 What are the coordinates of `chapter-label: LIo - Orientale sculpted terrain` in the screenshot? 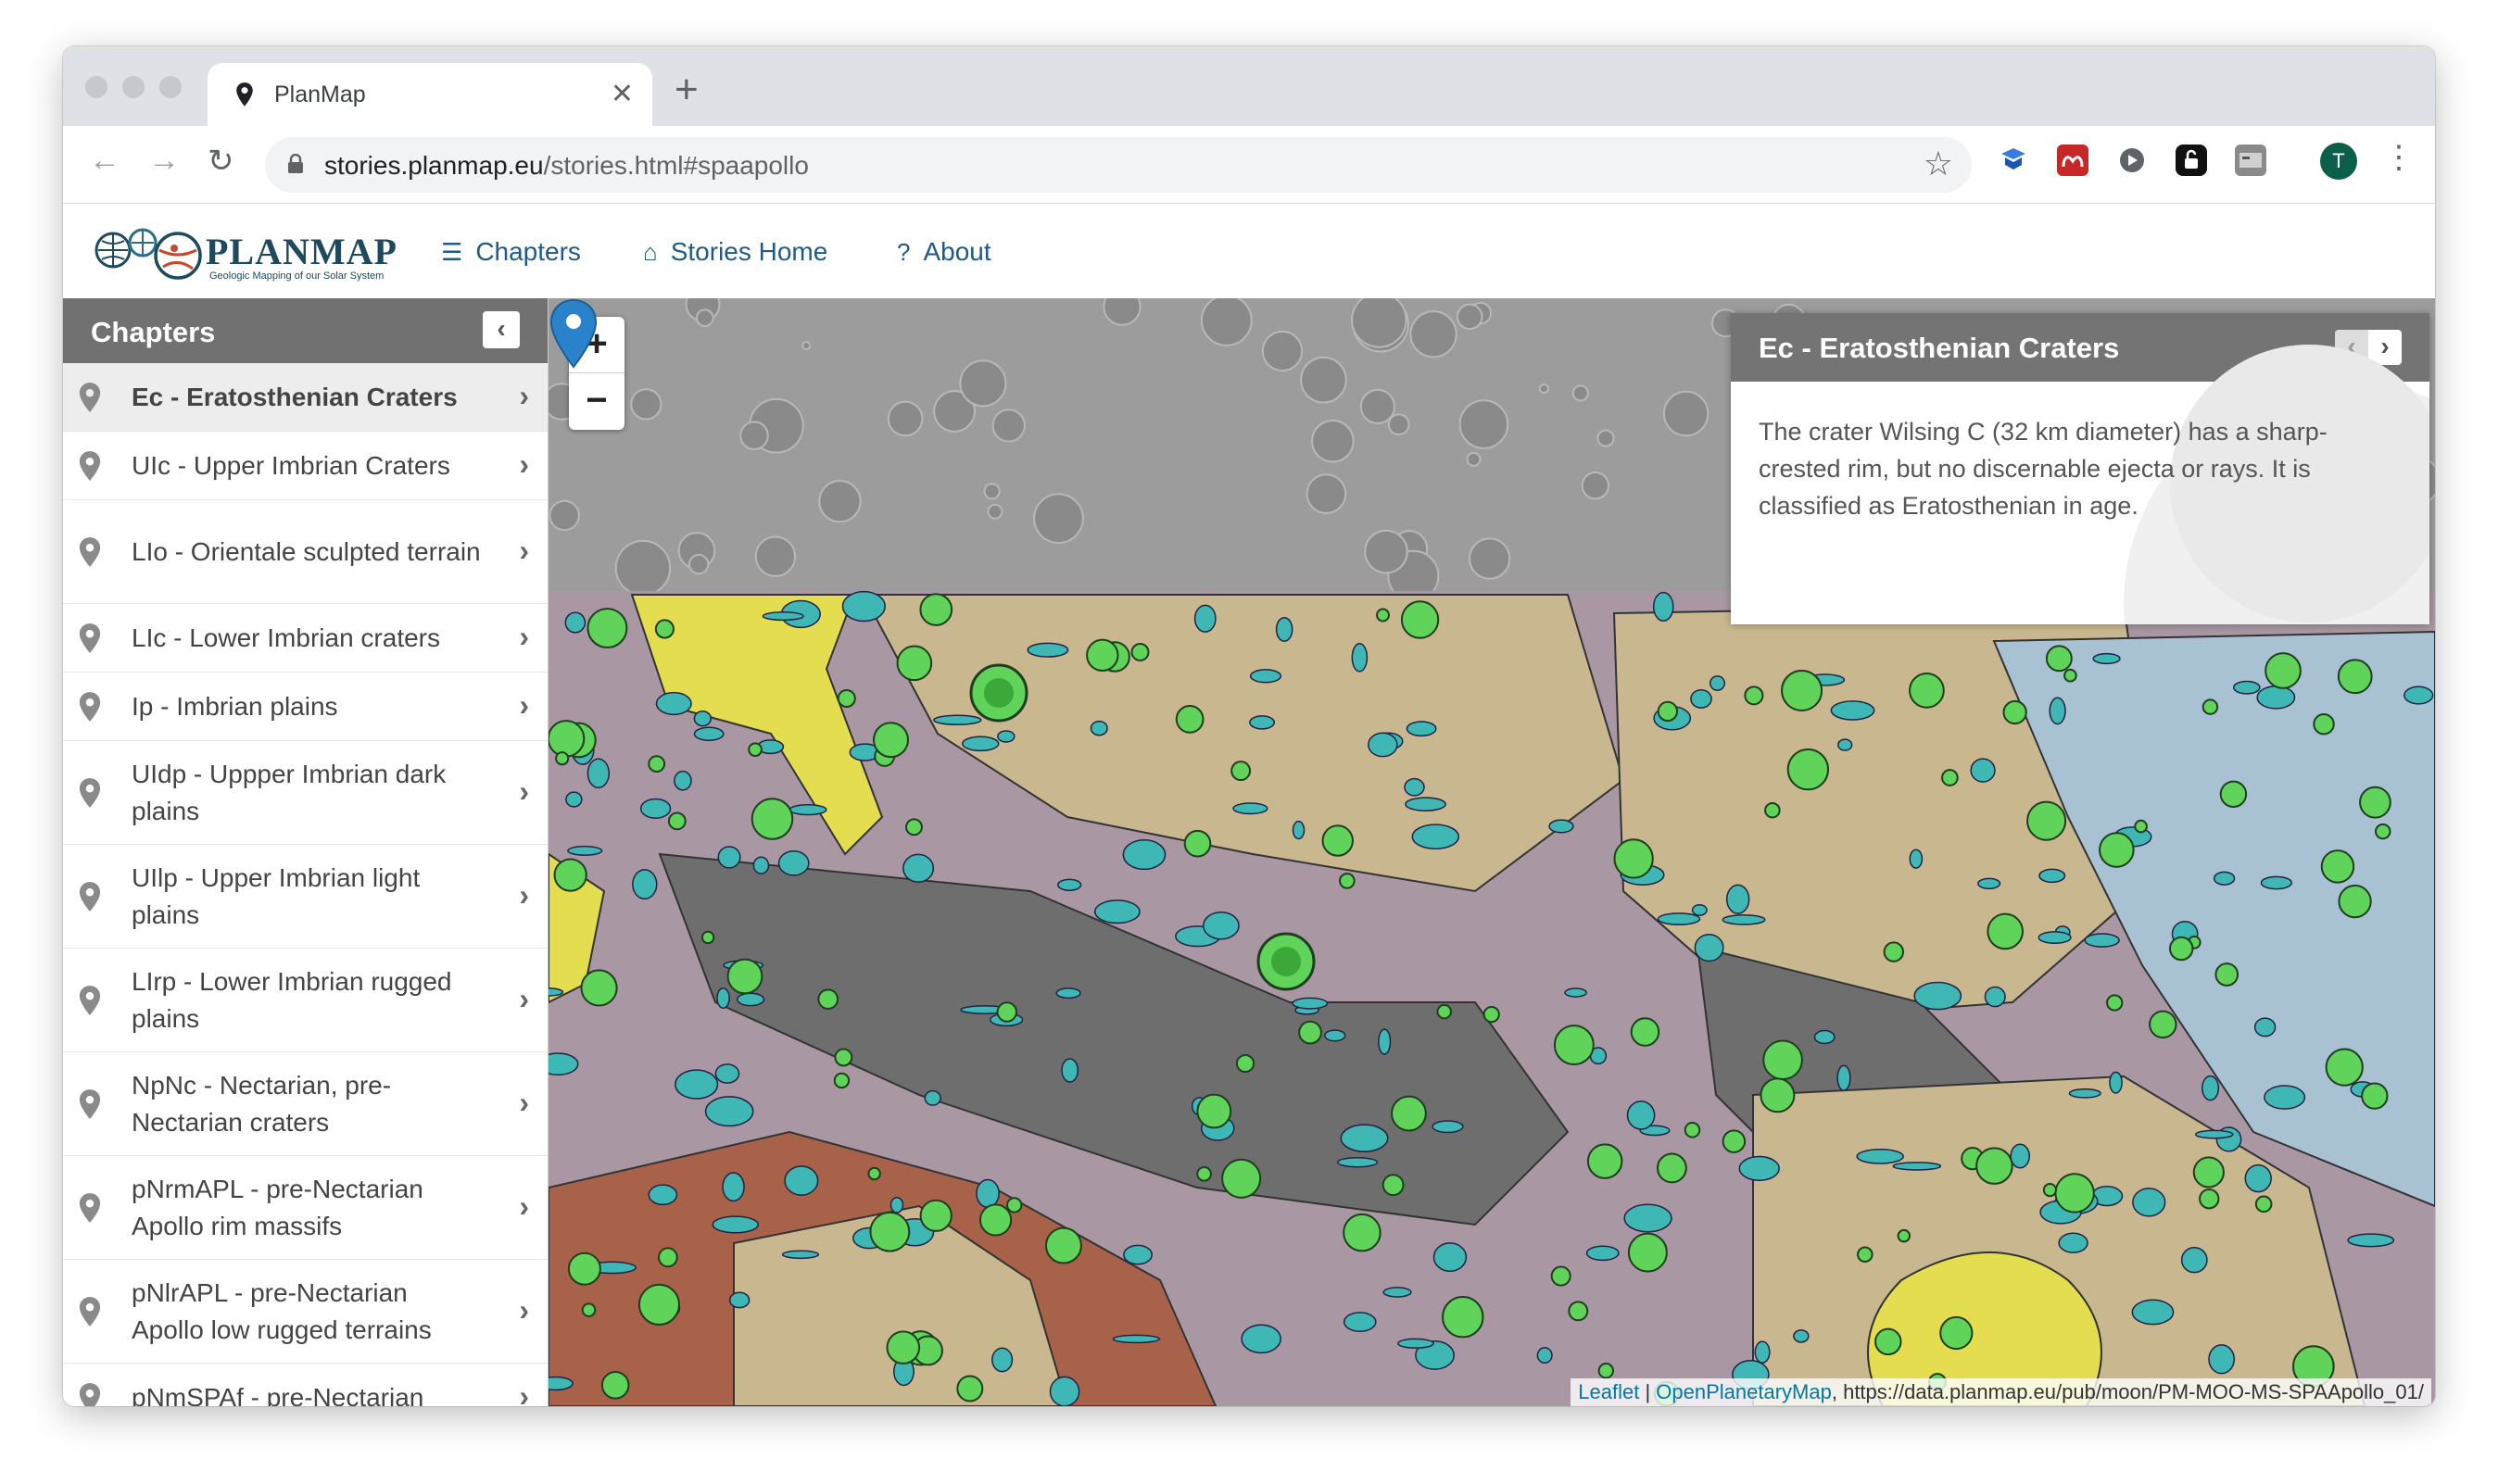 It's located at (306, 551).